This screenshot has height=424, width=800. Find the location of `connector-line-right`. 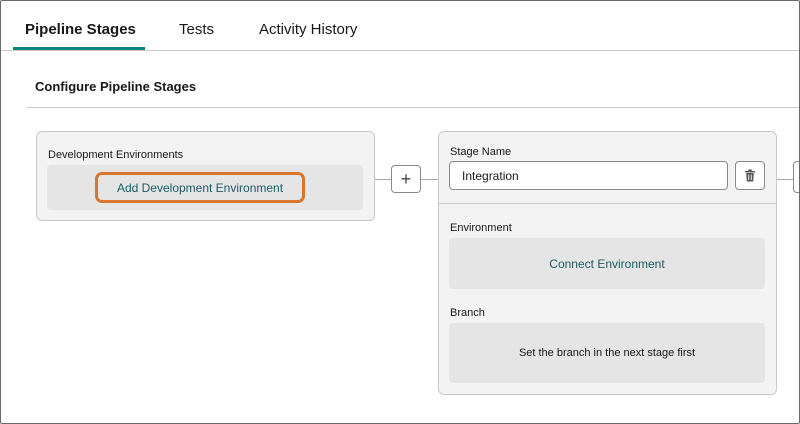

connector-line-right is located at coordinates (430, 179).